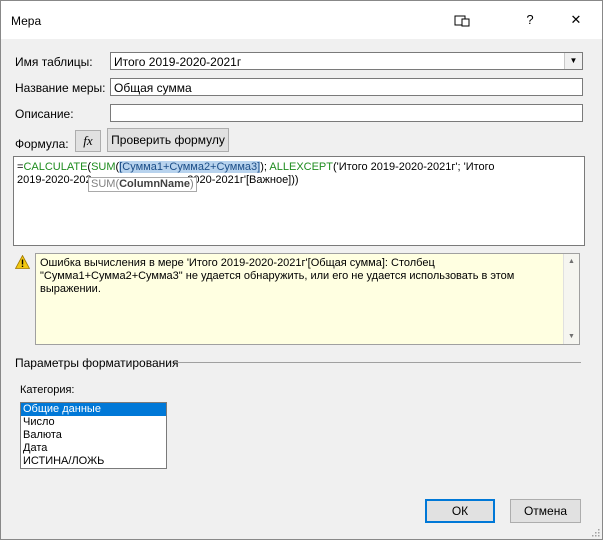  I want to click on measure-name-label: Название меры:, so click(60, 88).